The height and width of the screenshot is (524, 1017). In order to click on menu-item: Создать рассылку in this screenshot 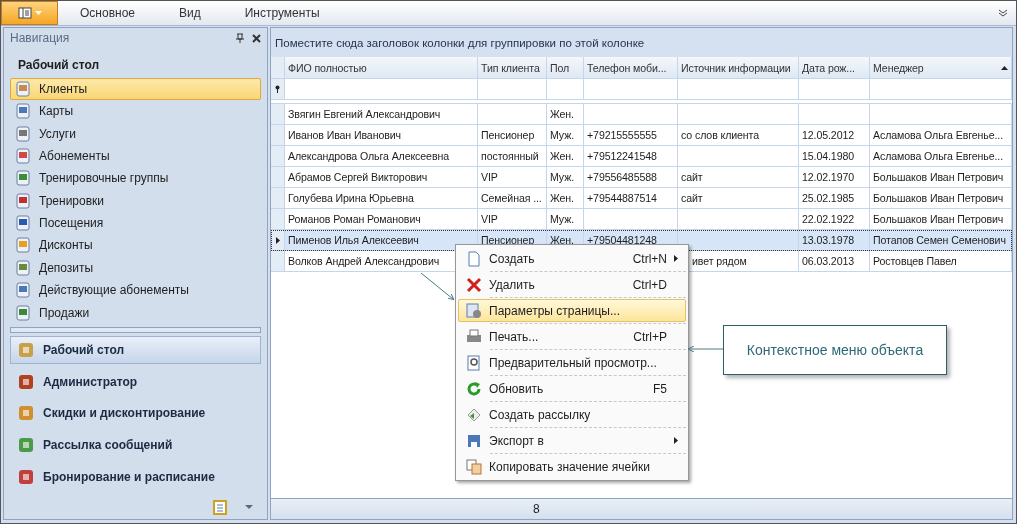, I will do `click(572, 414)`.